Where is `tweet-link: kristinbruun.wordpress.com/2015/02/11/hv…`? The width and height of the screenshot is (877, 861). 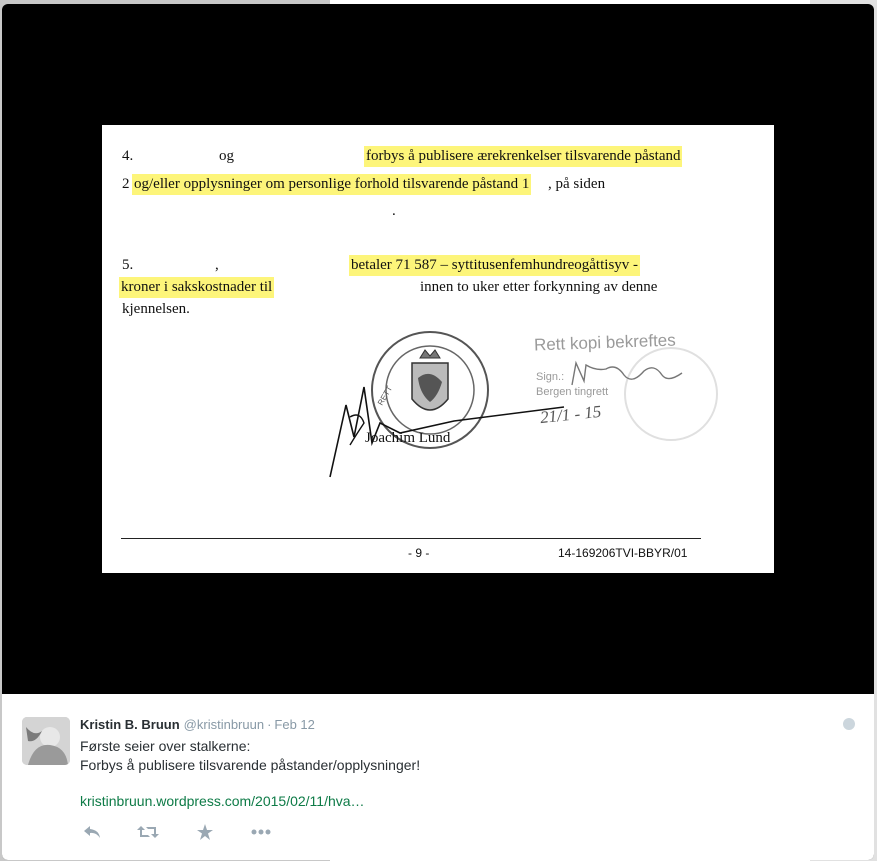 tweet-link: kristinbruun.wordpress.com/2015/02/11/hv… is located at coordinates (222, 801).